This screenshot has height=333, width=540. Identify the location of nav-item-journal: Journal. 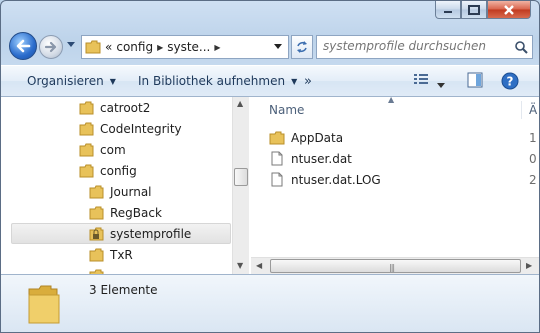
(120, 191).